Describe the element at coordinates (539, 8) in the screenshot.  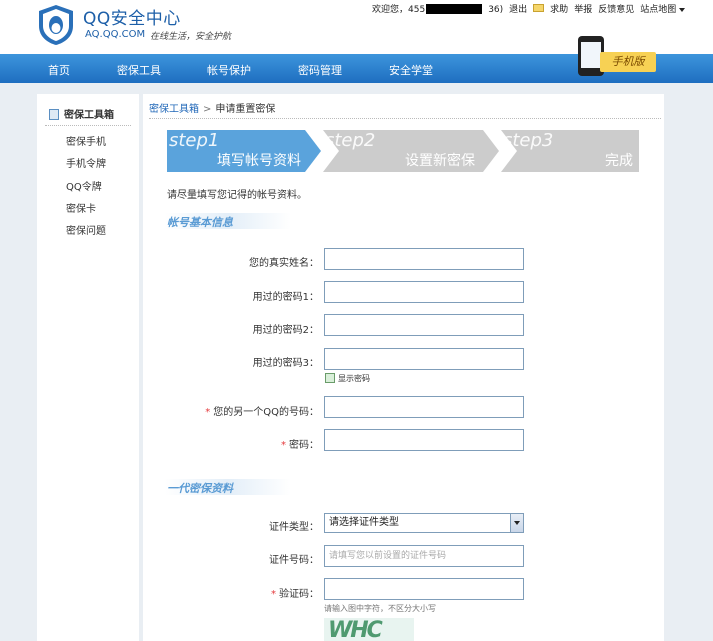
I see `mail-icon` at that location.